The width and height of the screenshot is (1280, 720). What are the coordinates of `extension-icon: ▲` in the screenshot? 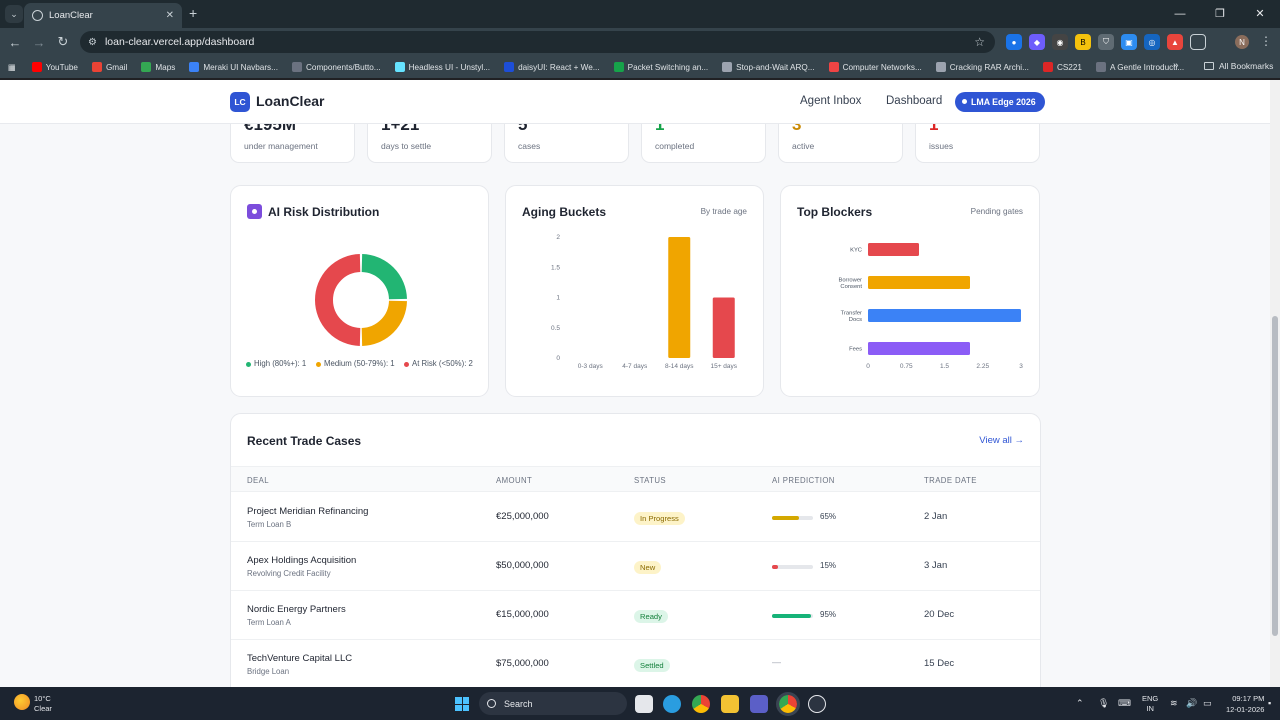 It's located at (1175, 42).